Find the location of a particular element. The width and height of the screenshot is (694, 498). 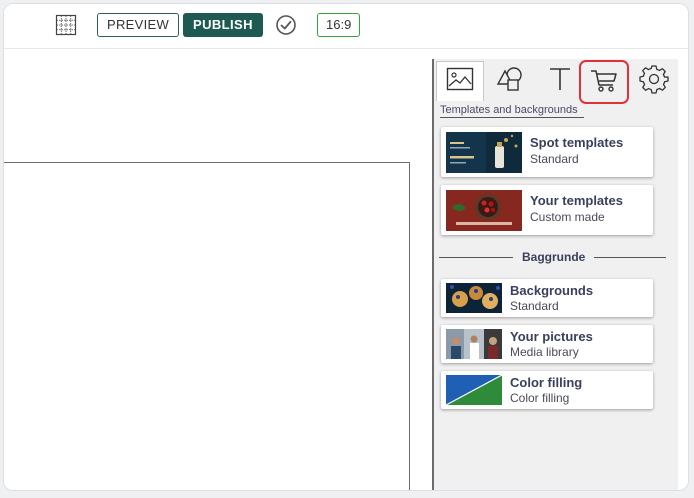

your-pictures-thumbnail is located at coordinates (474, 344).